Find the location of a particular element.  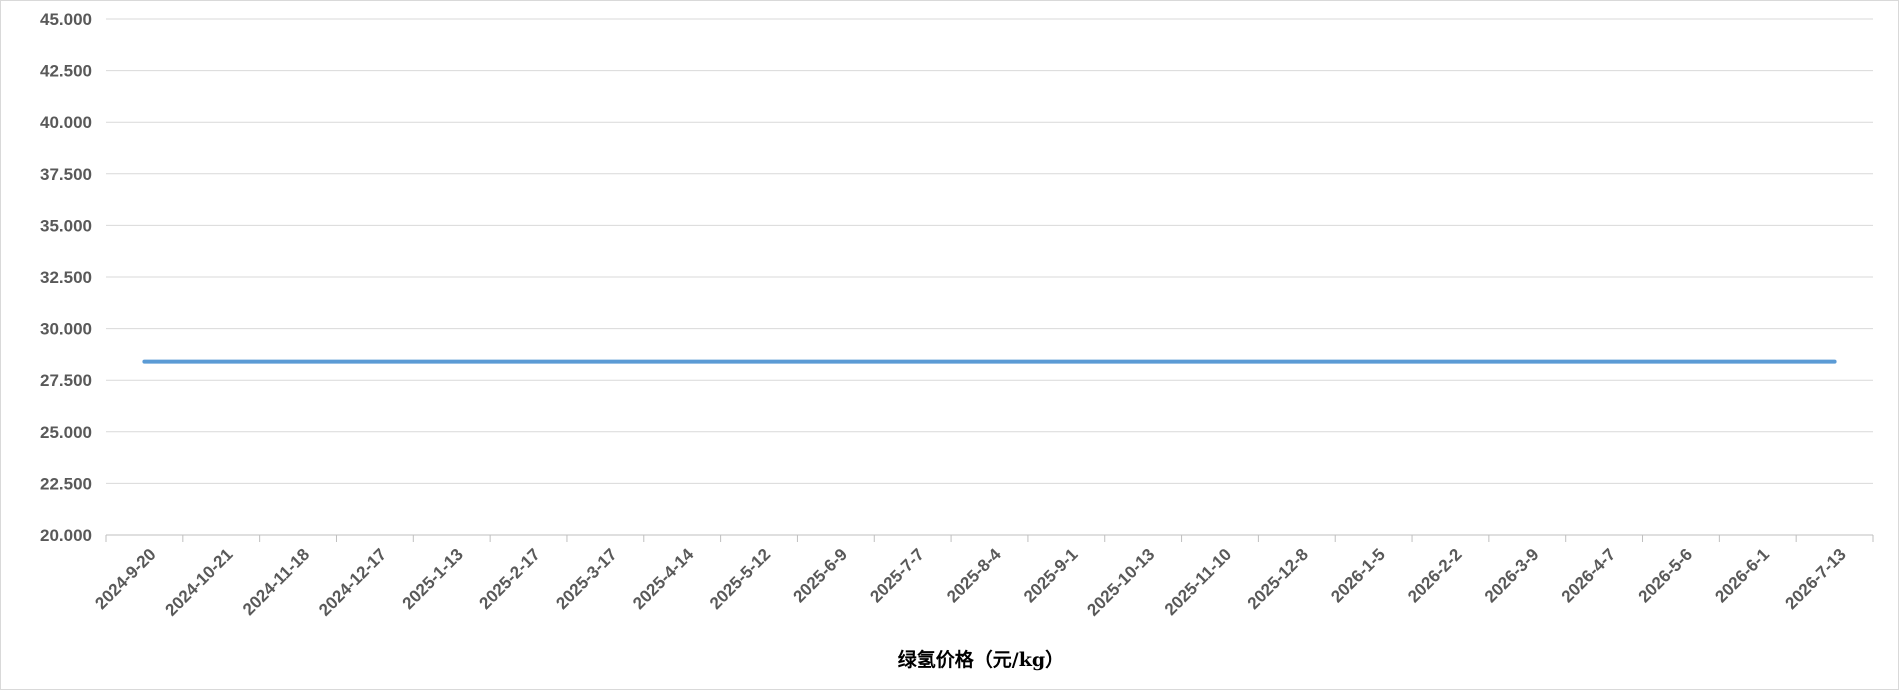

x-tick-label: 2026-2-2 is located at coordinates (1435, 576).